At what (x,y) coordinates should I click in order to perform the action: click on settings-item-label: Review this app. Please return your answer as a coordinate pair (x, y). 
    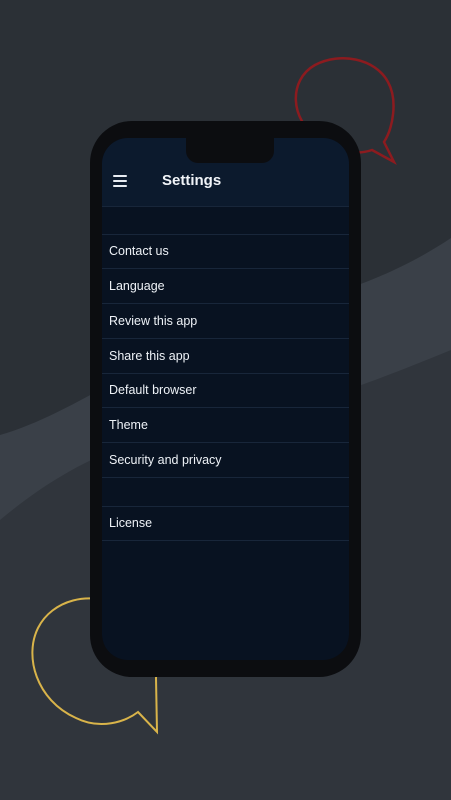
    Looking at the image, I should click on (153, 321).